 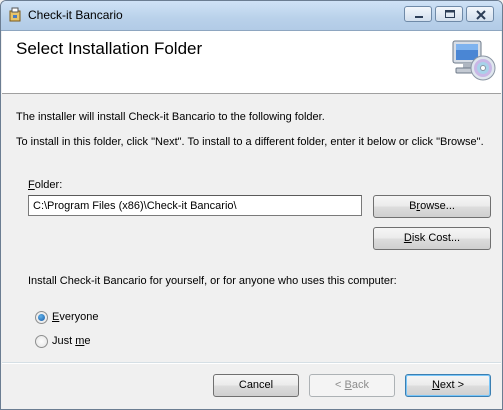 What do you see at coordinates (48, 185) in the screenshot?
I see `folder-label-rest: older:` at bounding box center [48, 185].